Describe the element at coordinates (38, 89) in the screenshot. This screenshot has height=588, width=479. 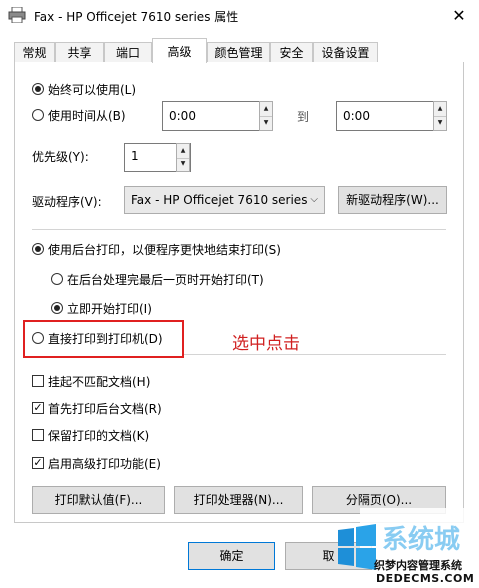
I see `always-available-radio` at that location.